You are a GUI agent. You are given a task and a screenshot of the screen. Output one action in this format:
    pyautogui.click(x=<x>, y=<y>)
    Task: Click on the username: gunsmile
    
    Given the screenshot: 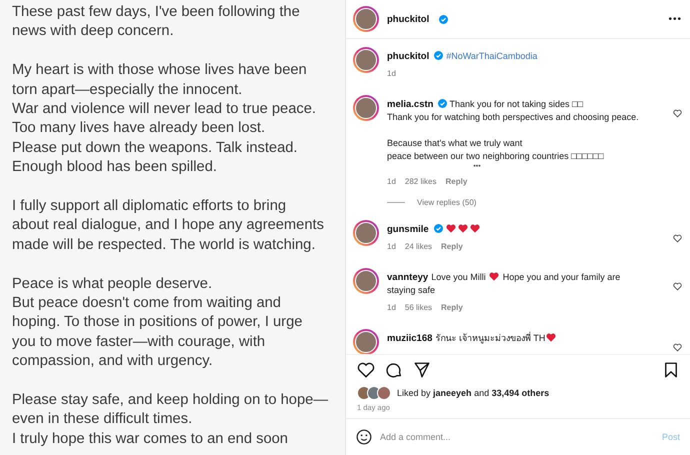 What is the action you would take?
    pyautogui.click(x=408, y=229)
    